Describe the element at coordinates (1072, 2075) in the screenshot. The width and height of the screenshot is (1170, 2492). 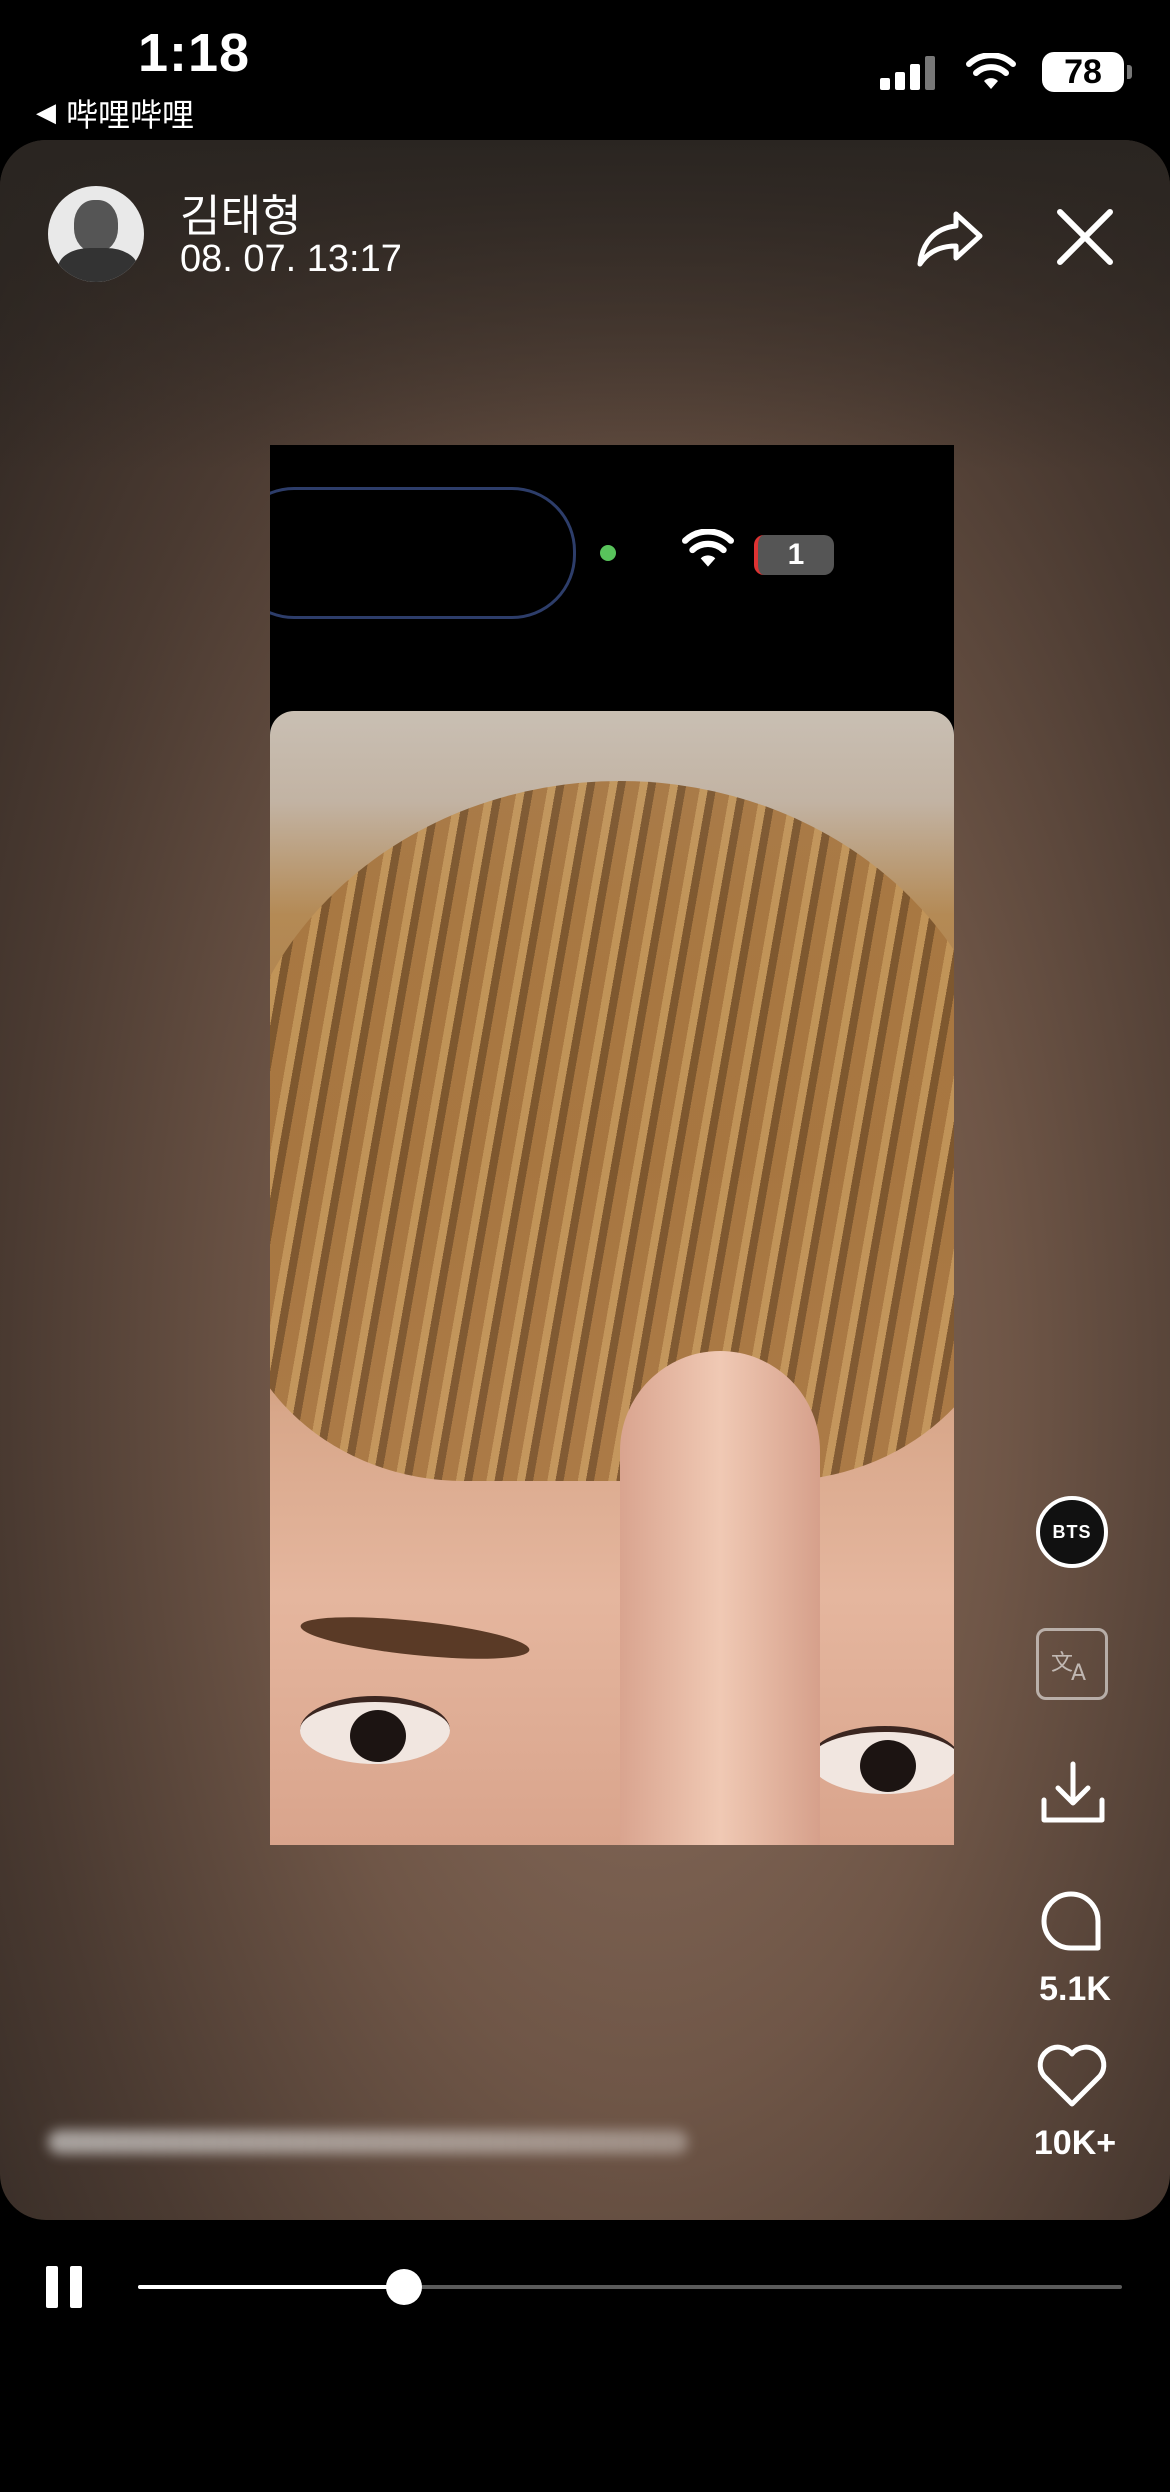
I see `heart-icon` at that location.